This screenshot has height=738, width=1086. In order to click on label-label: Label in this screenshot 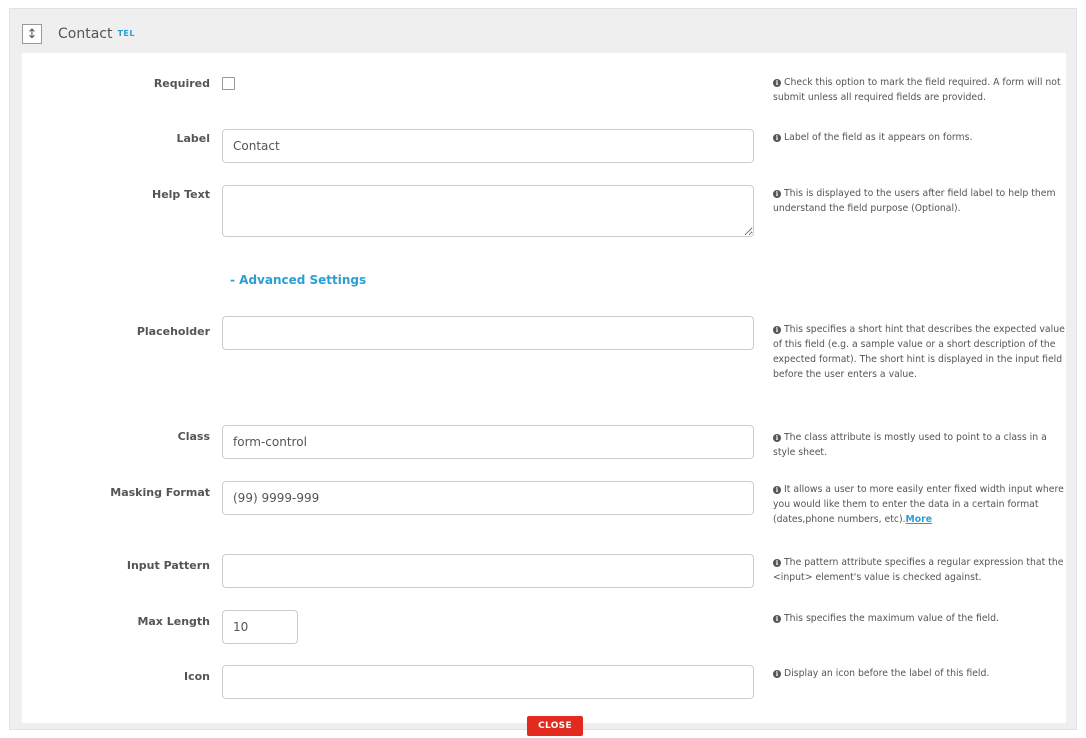, I will do `click(193, 138)`.